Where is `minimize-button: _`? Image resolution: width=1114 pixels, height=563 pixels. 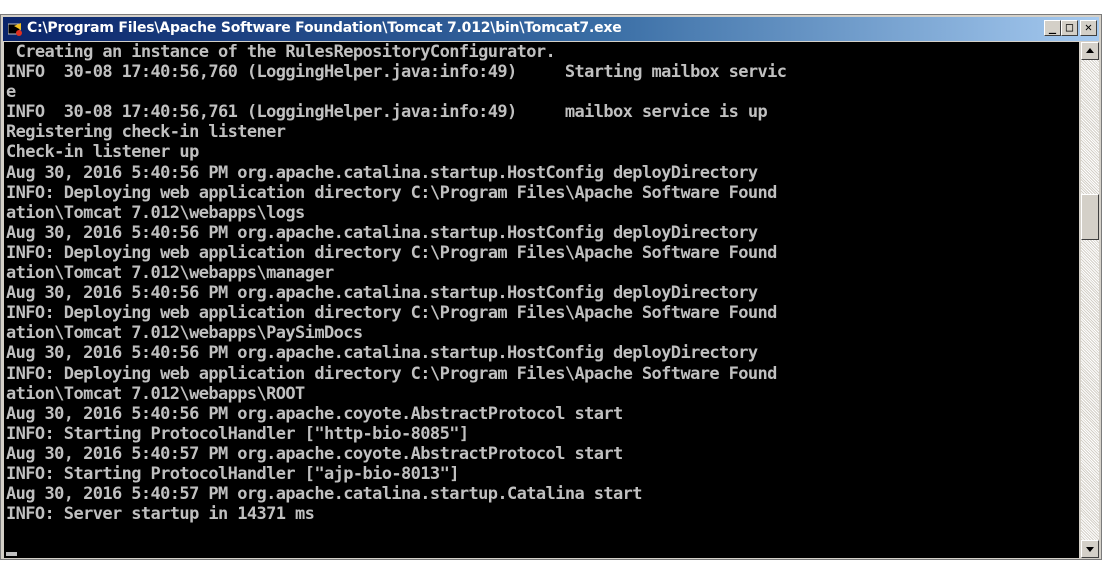
minimize-button: _ is located at coordinates (1052, 28).